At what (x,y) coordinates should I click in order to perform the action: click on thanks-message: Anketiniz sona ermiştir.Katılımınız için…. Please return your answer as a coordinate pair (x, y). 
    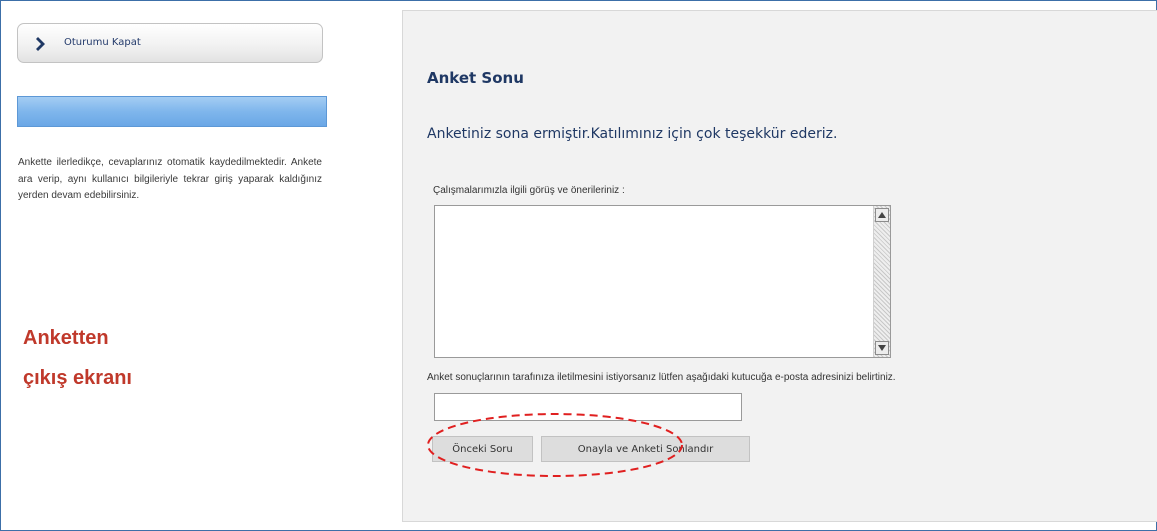
    Looking at the image, I should click on (632, 134).